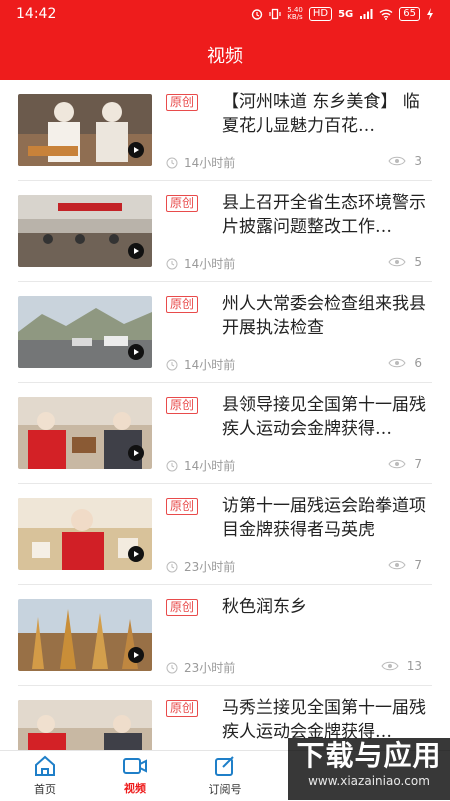 This screenshot has height=801, width=450. What do you see at coordinates (418, 161) in the screenshot?
I see `view-count-label: 3` at bounding box center [418, 161].